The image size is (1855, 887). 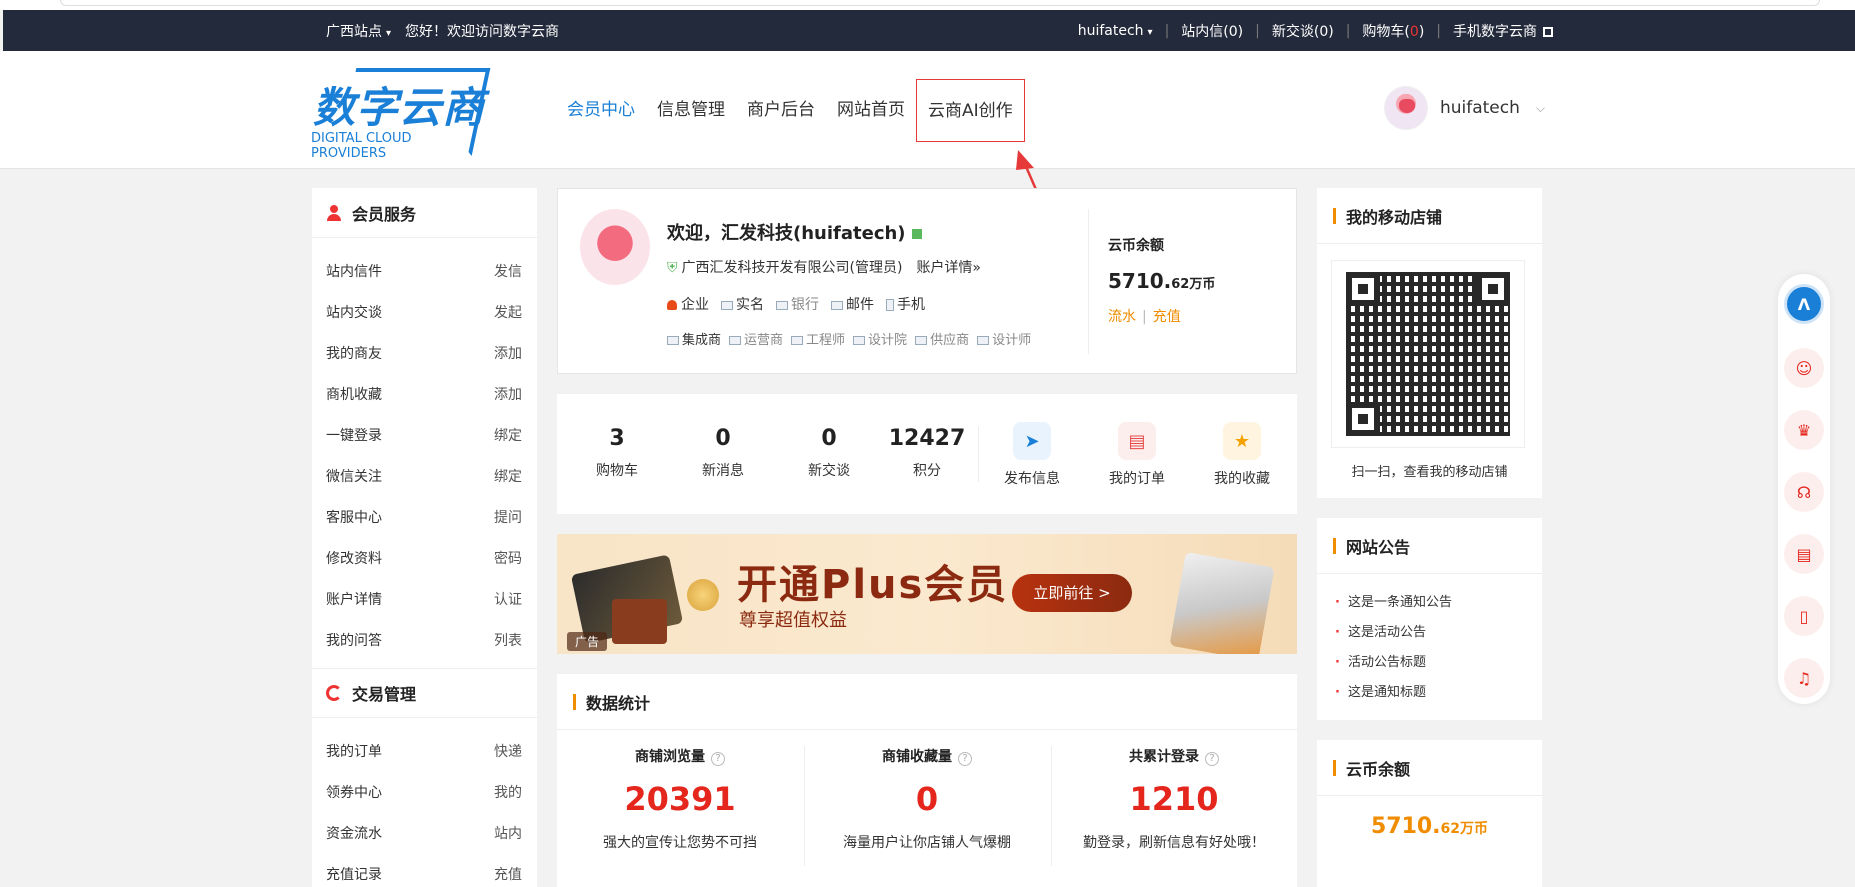 I want to click on user-menu: huifatech ▾, so click(x=1115, y=31).